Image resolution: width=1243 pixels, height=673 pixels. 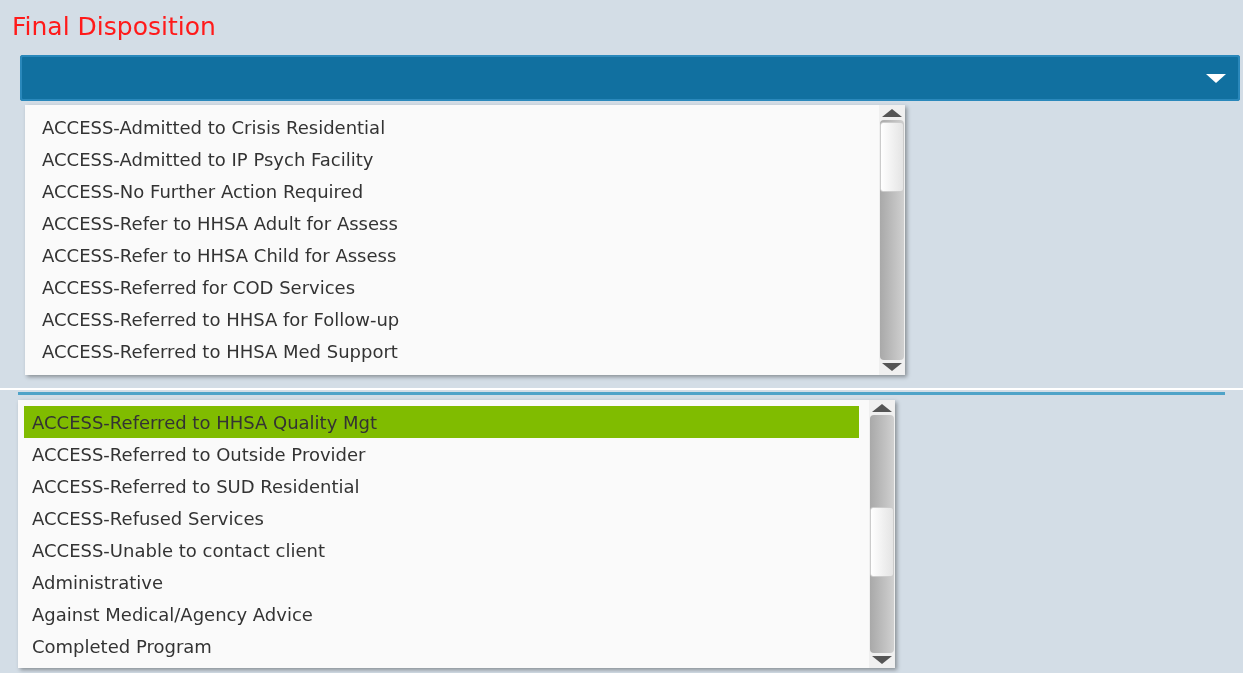 What do you see at coordinates (441, 582) in the screenshot?
I see `list-option: Administrative` at bounding box center [441, 582].